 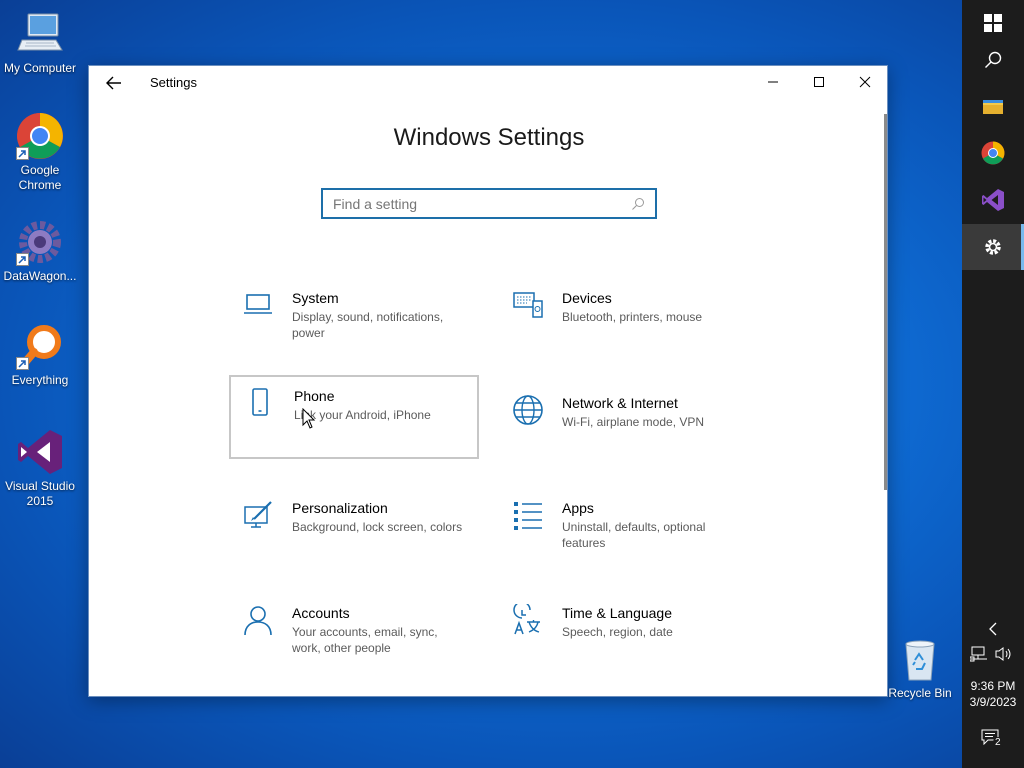 I want to click on settings-gear-icon, so click(x=993, y=247).